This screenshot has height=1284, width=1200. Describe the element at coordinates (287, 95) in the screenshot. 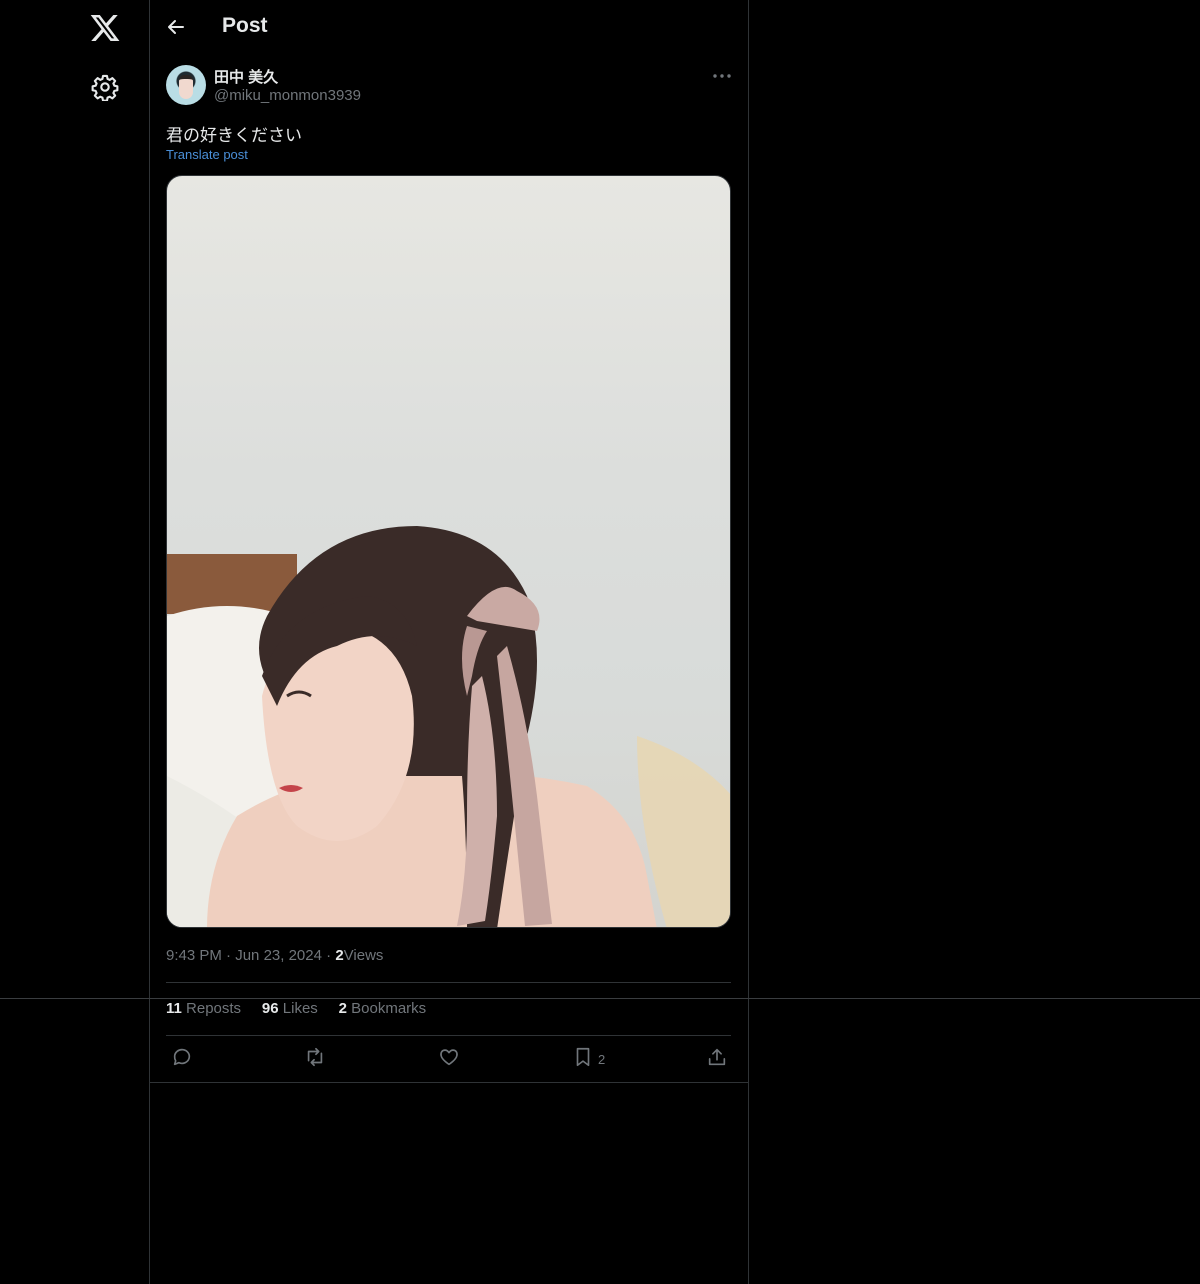

I see `author-handle: @miku_monmon3939` at that location.